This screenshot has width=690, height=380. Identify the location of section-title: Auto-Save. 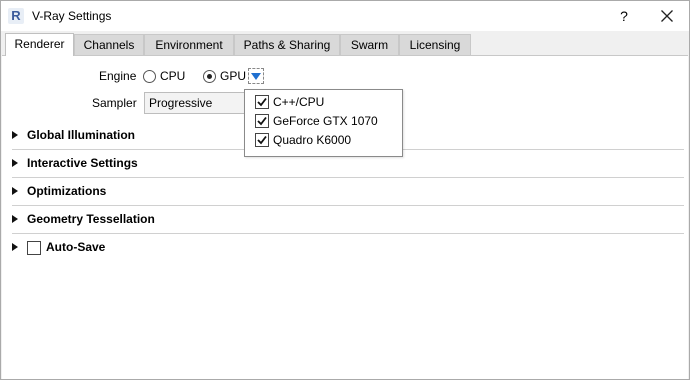
(76, 247).